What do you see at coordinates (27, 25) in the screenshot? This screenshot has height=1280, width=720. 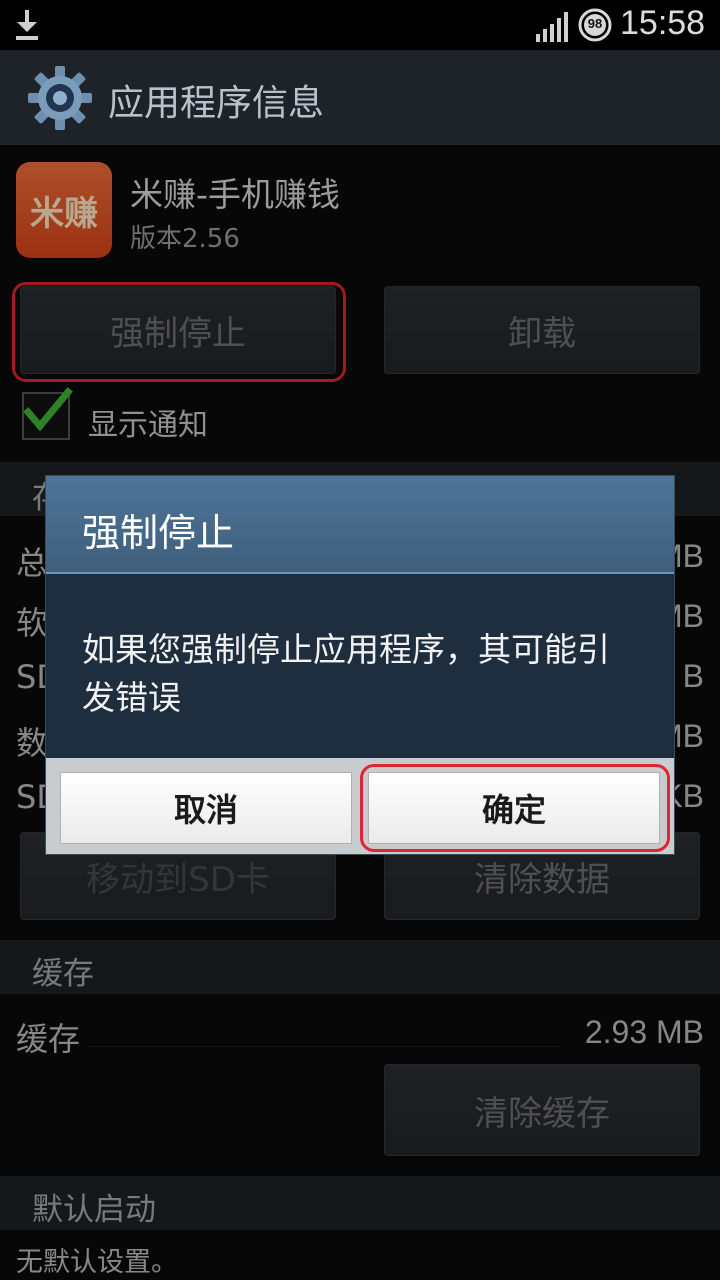 I see `download-icon` at bounding box center [27, 25].